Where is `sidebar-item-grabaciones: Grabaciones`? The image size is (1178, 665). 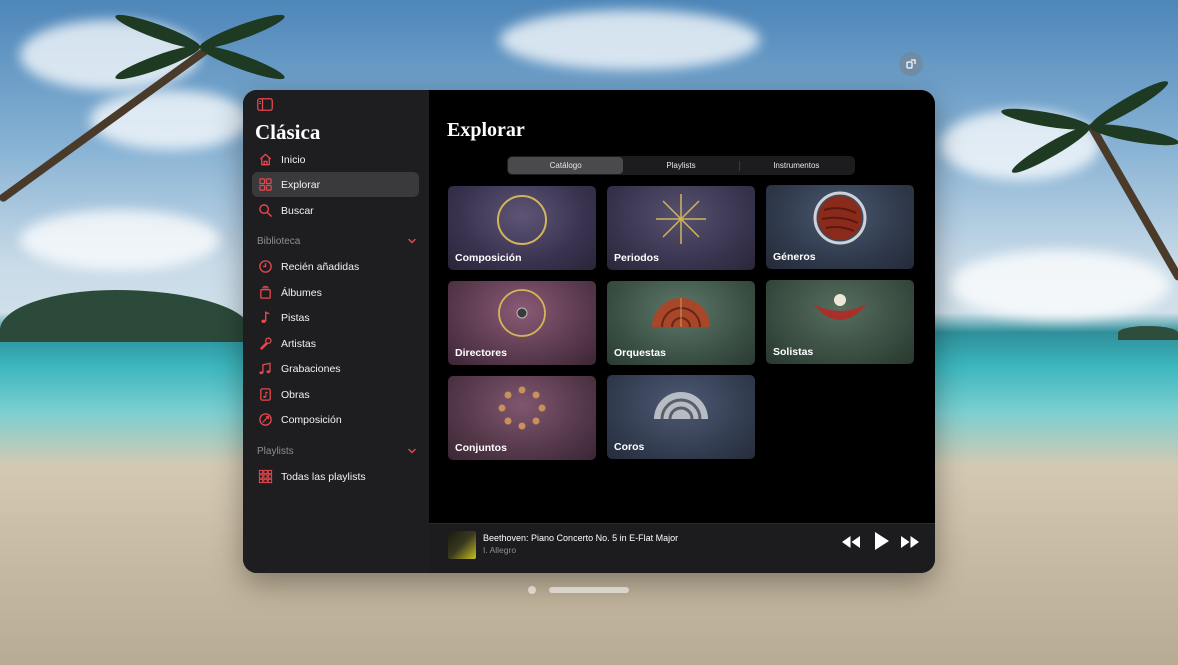 sidebar-item-grabaciones: Grabaciones is located at coordinates (335, 368).